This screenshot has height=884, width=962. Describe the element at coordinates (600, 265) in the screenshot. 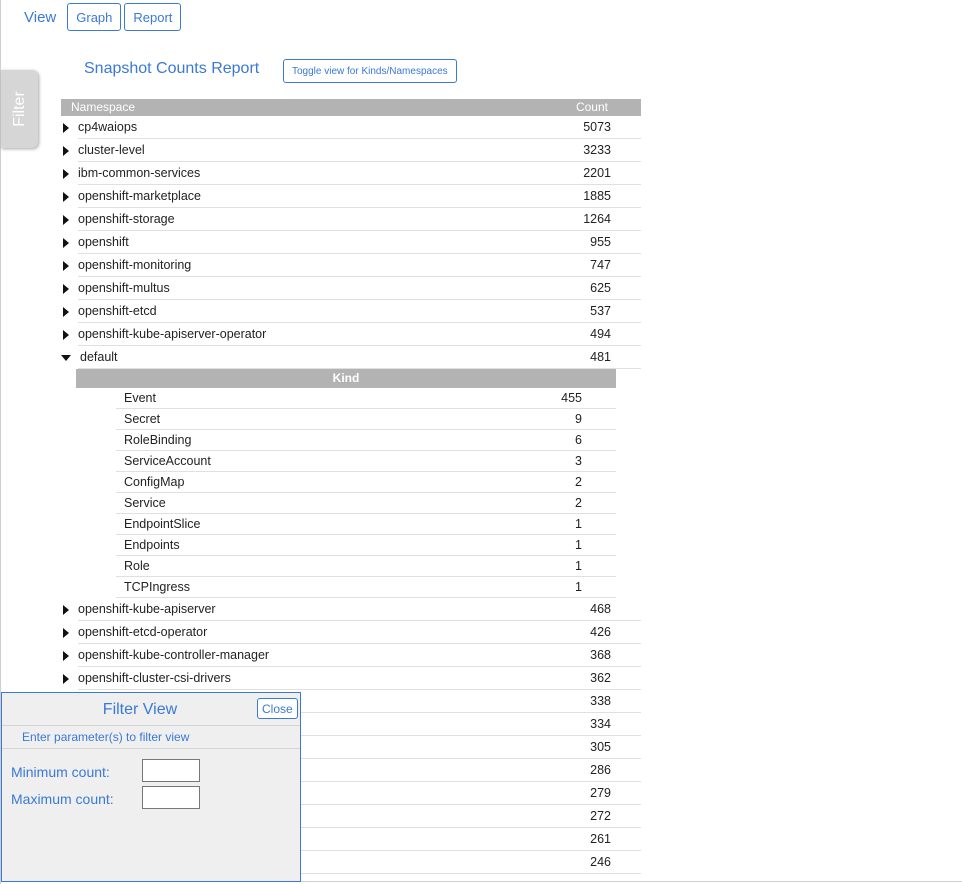

I see `namespace-count: 747` at that location.